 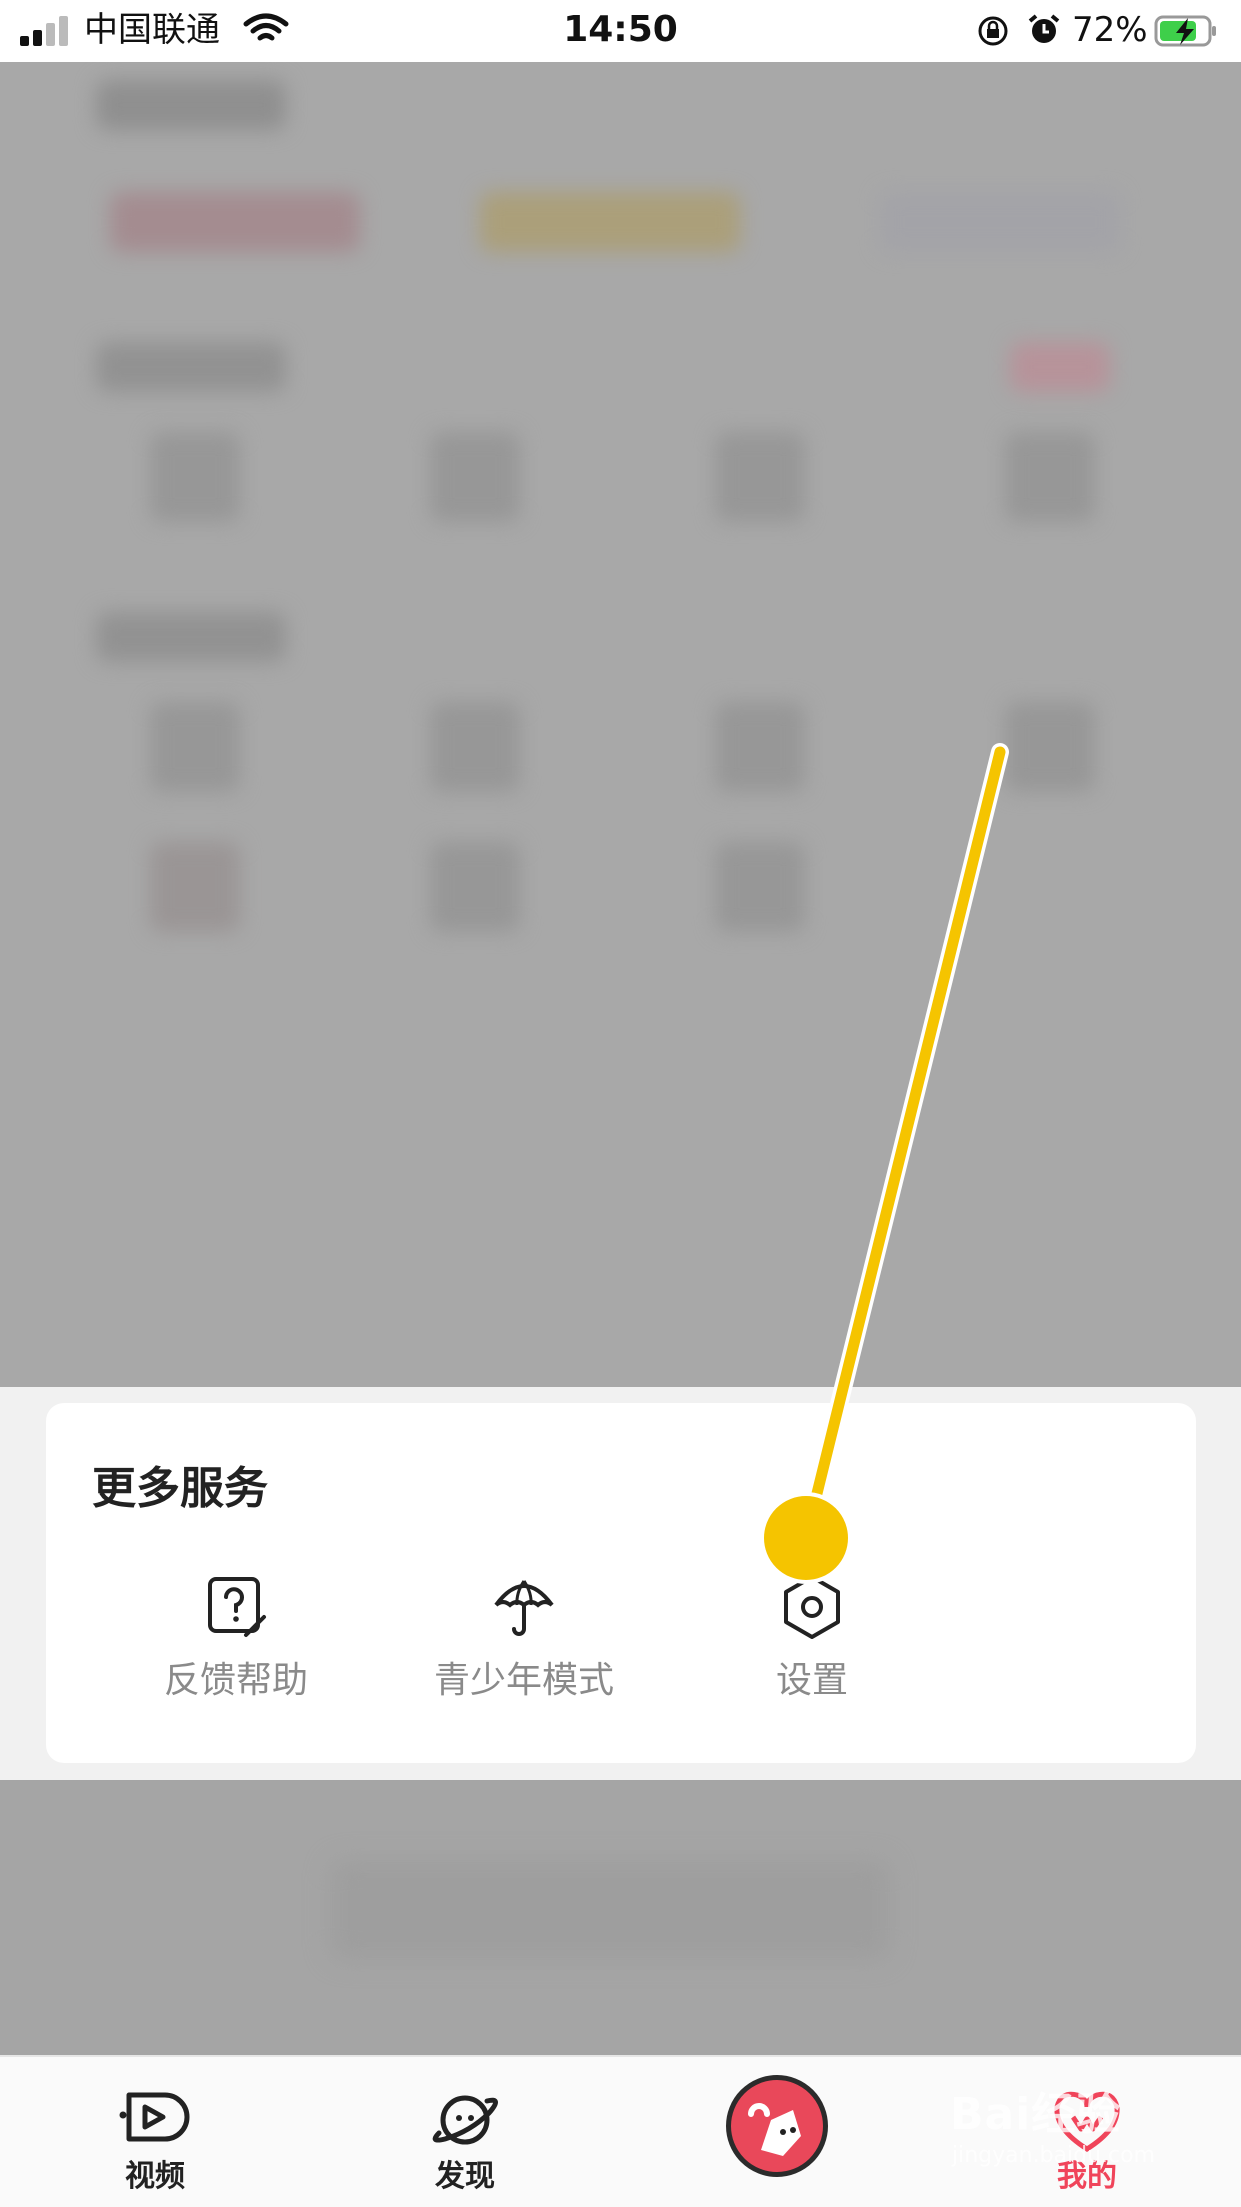 I want to click on more-services-title: 更多服务, so click(x=180, y=1488).